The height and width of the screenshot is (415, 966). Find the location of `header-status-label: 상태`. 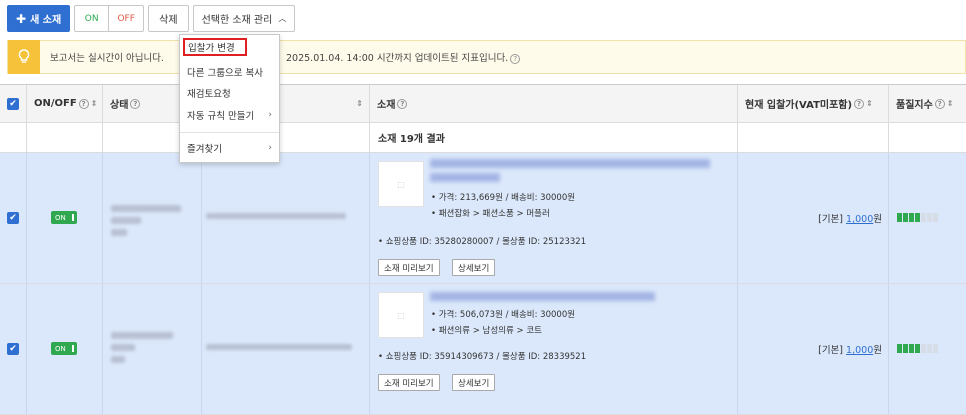

header-status-label: 상태 is located at coordinates (119, 105).